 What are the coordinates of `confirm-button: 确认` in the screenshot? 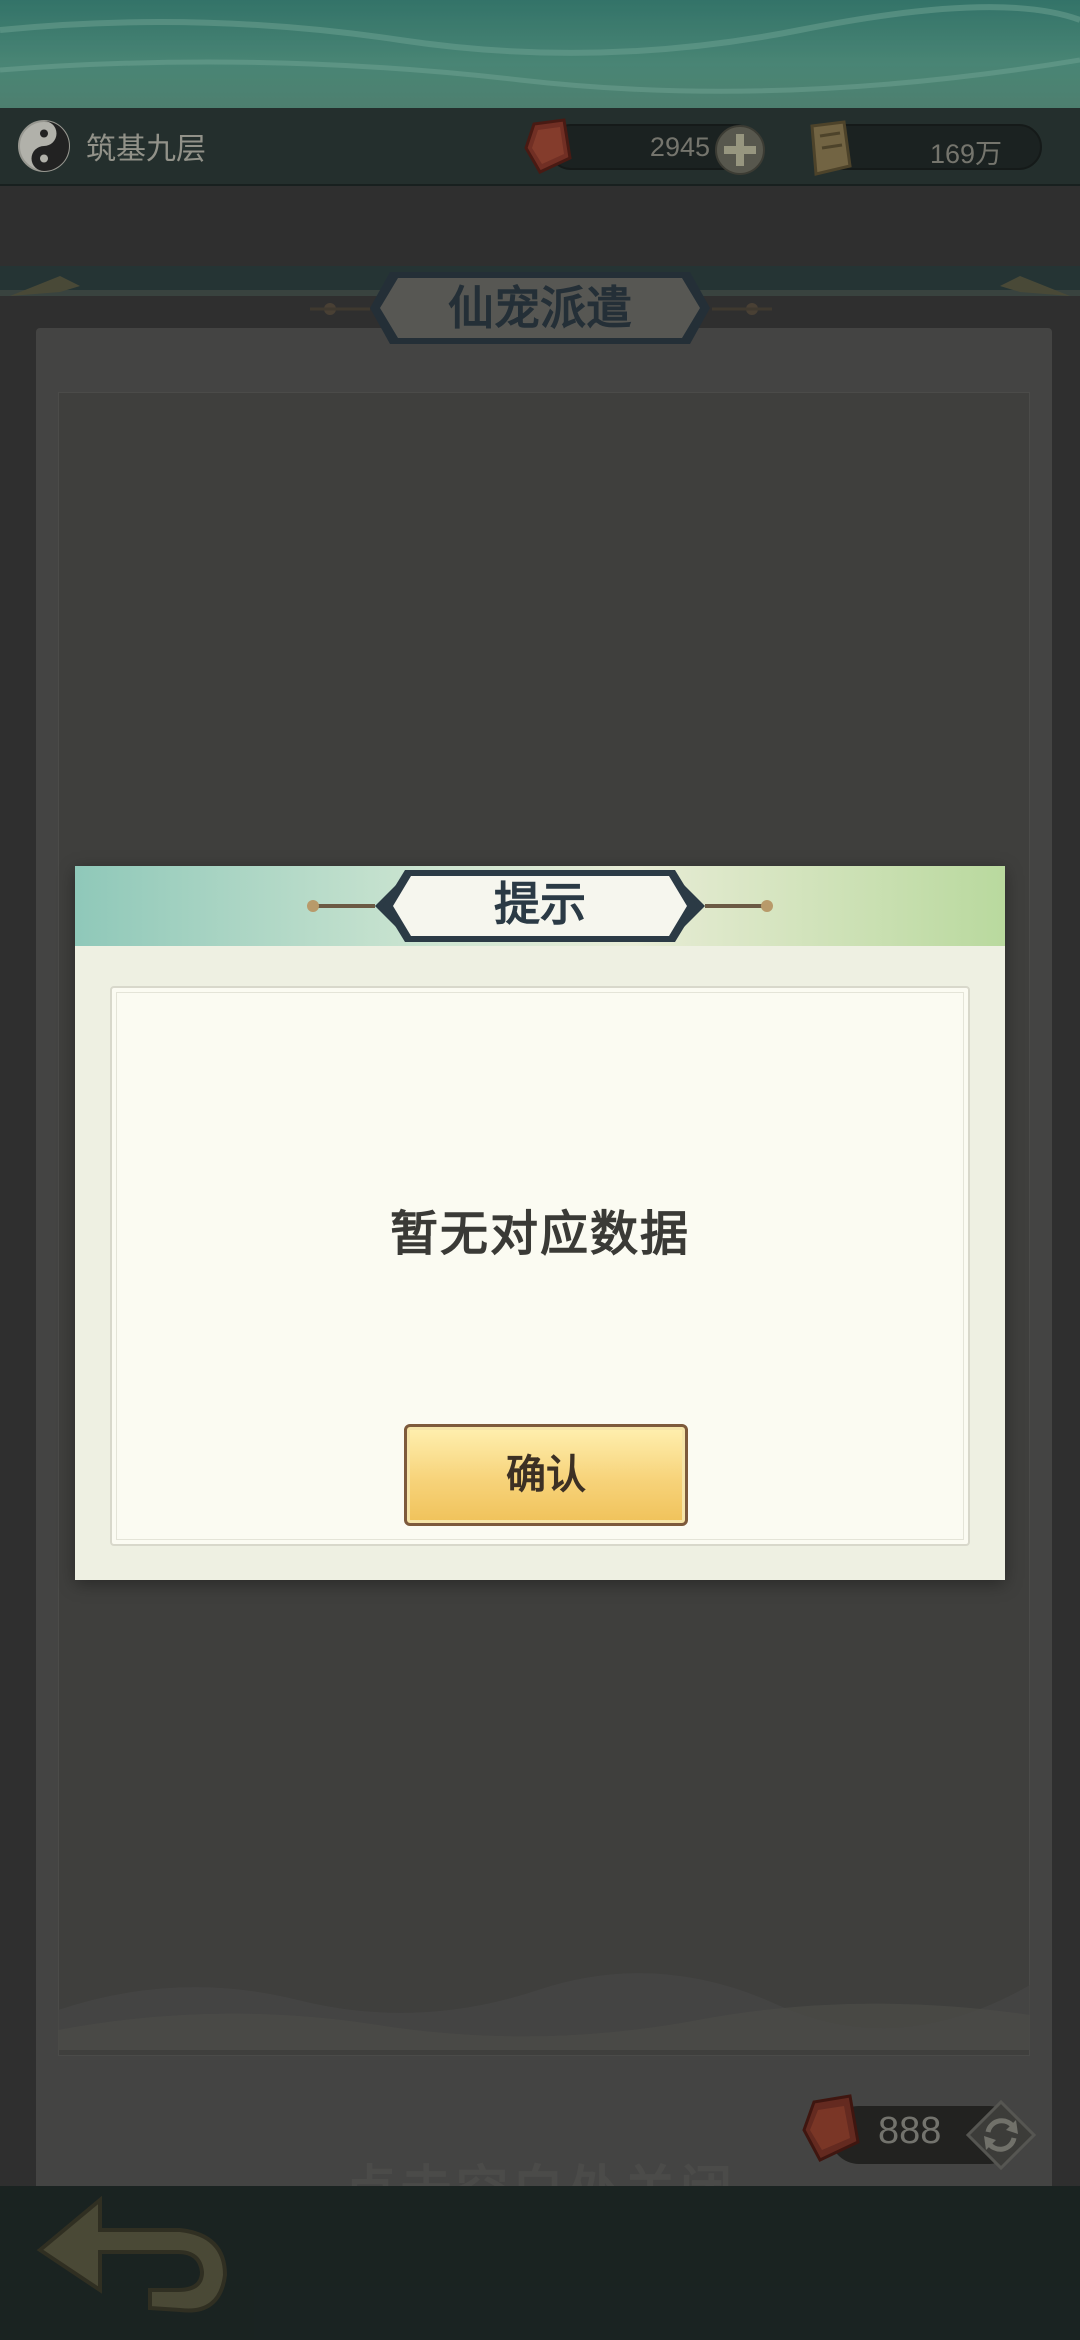 It's located at (546, 1475).